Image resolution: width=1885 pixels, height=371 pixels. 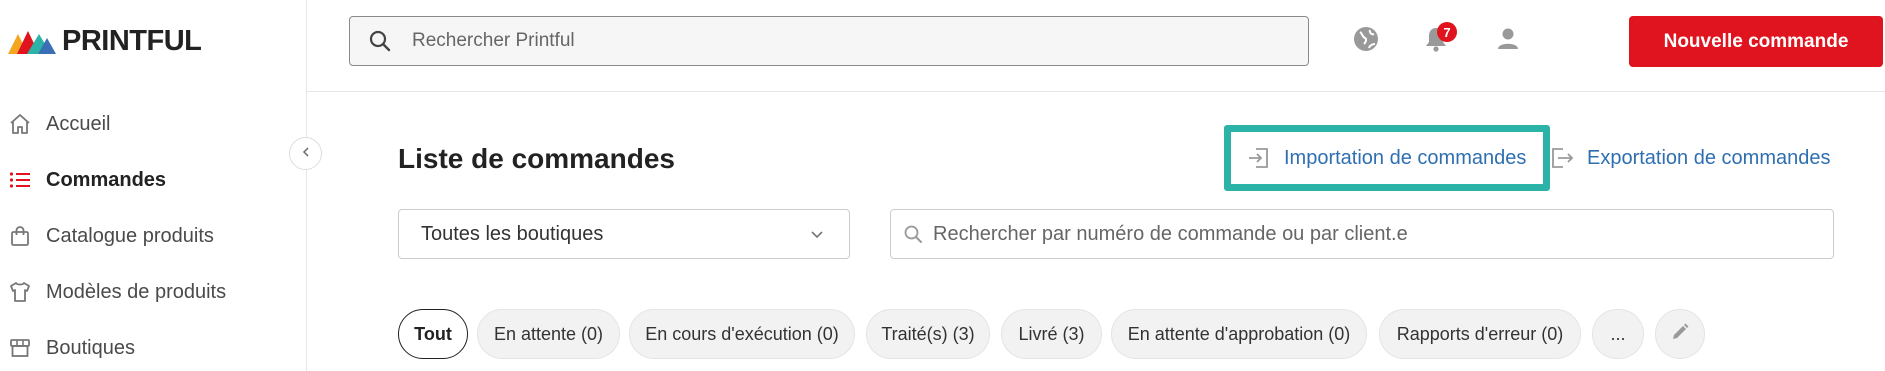 What do you see at coordinates (1562, 158) in the screenshot?
I see `export-icon` at bounding box center [1562, 158].